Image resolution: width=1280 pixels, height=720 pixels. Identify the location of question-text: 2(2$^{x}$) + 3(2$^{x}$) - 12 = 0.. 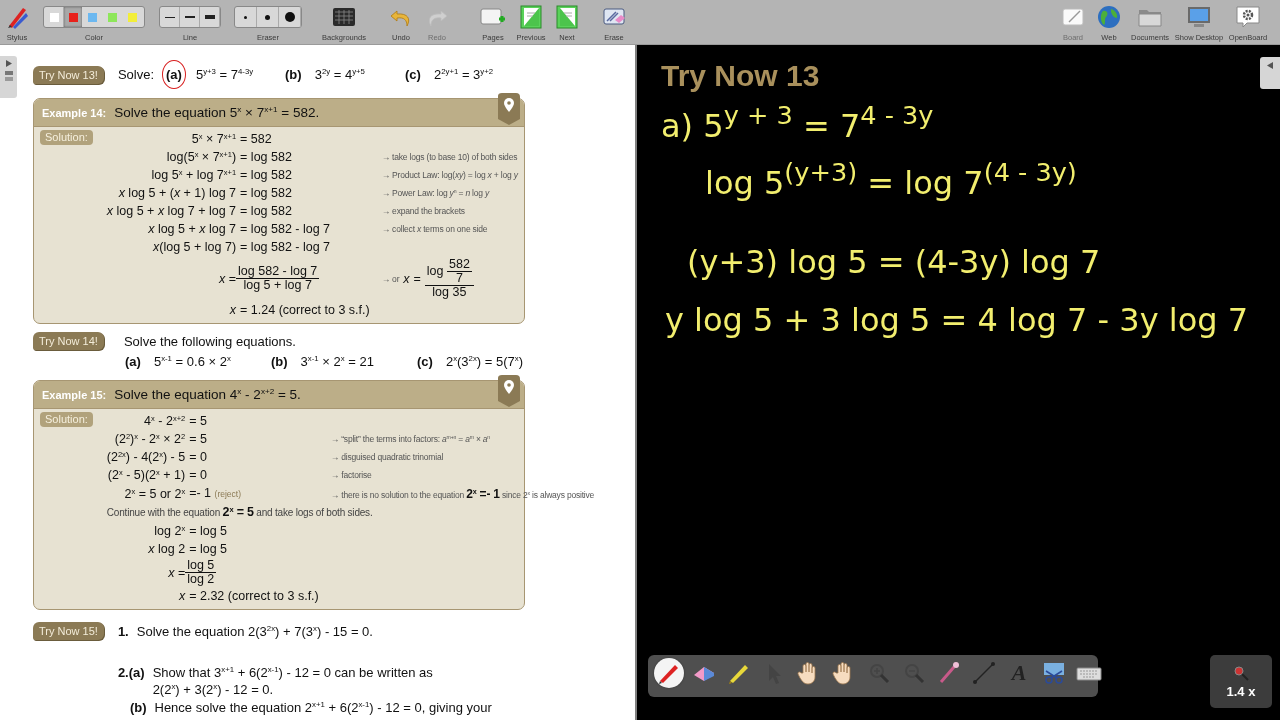
(213, 689).